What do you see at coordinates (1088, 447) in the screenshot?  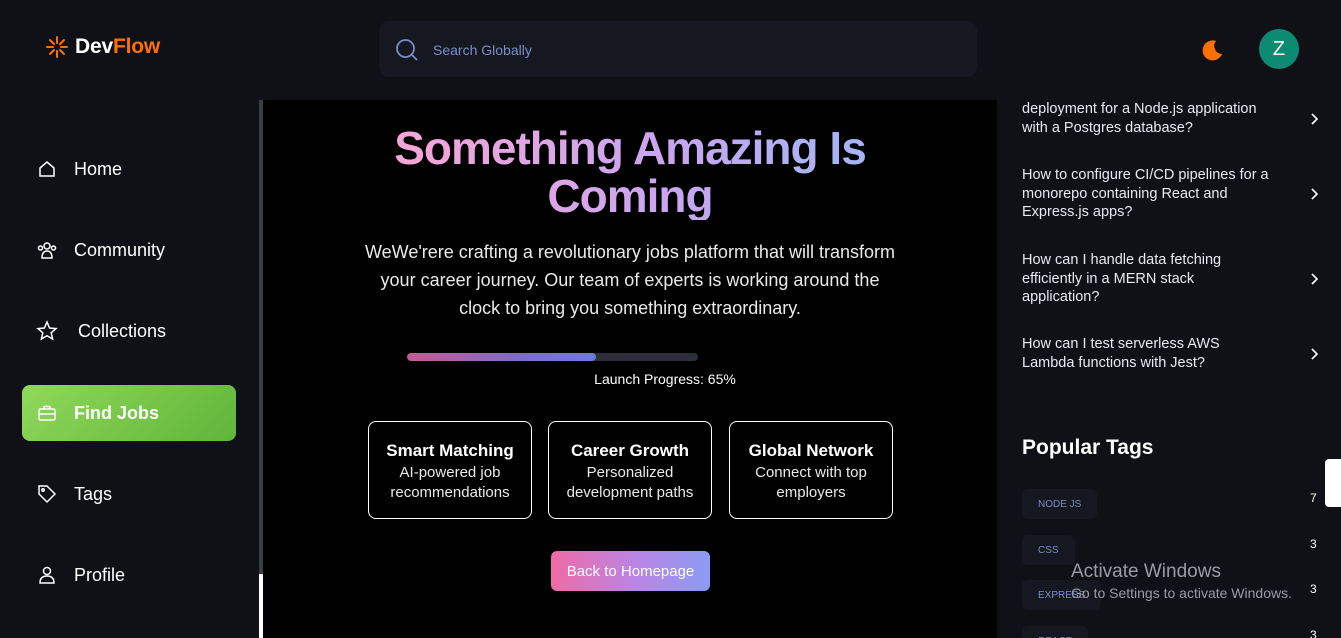 I see `popular-tags-title: Popular Tags` at bounding box center [1088, 447].